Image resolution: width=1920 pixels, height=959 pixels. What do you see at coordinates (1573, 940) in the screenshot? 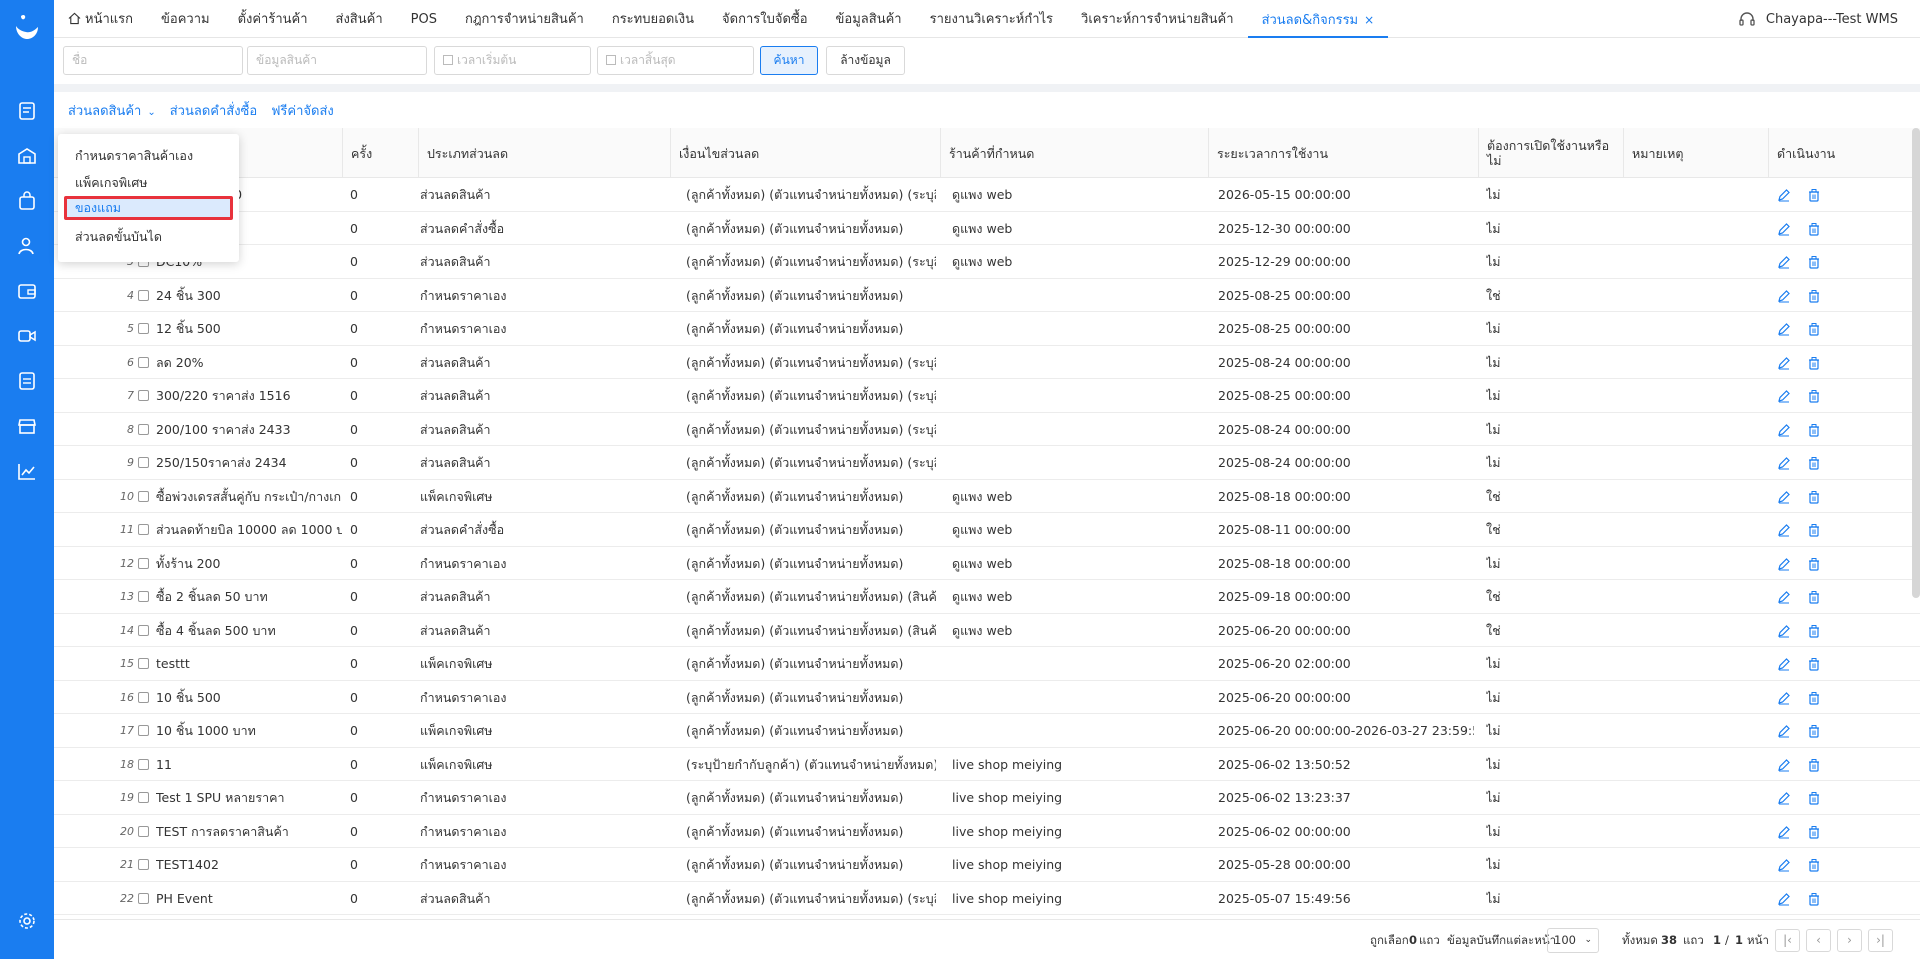
I see `per-page-select: 100 ⌄` at bounding box center [1573, 940].